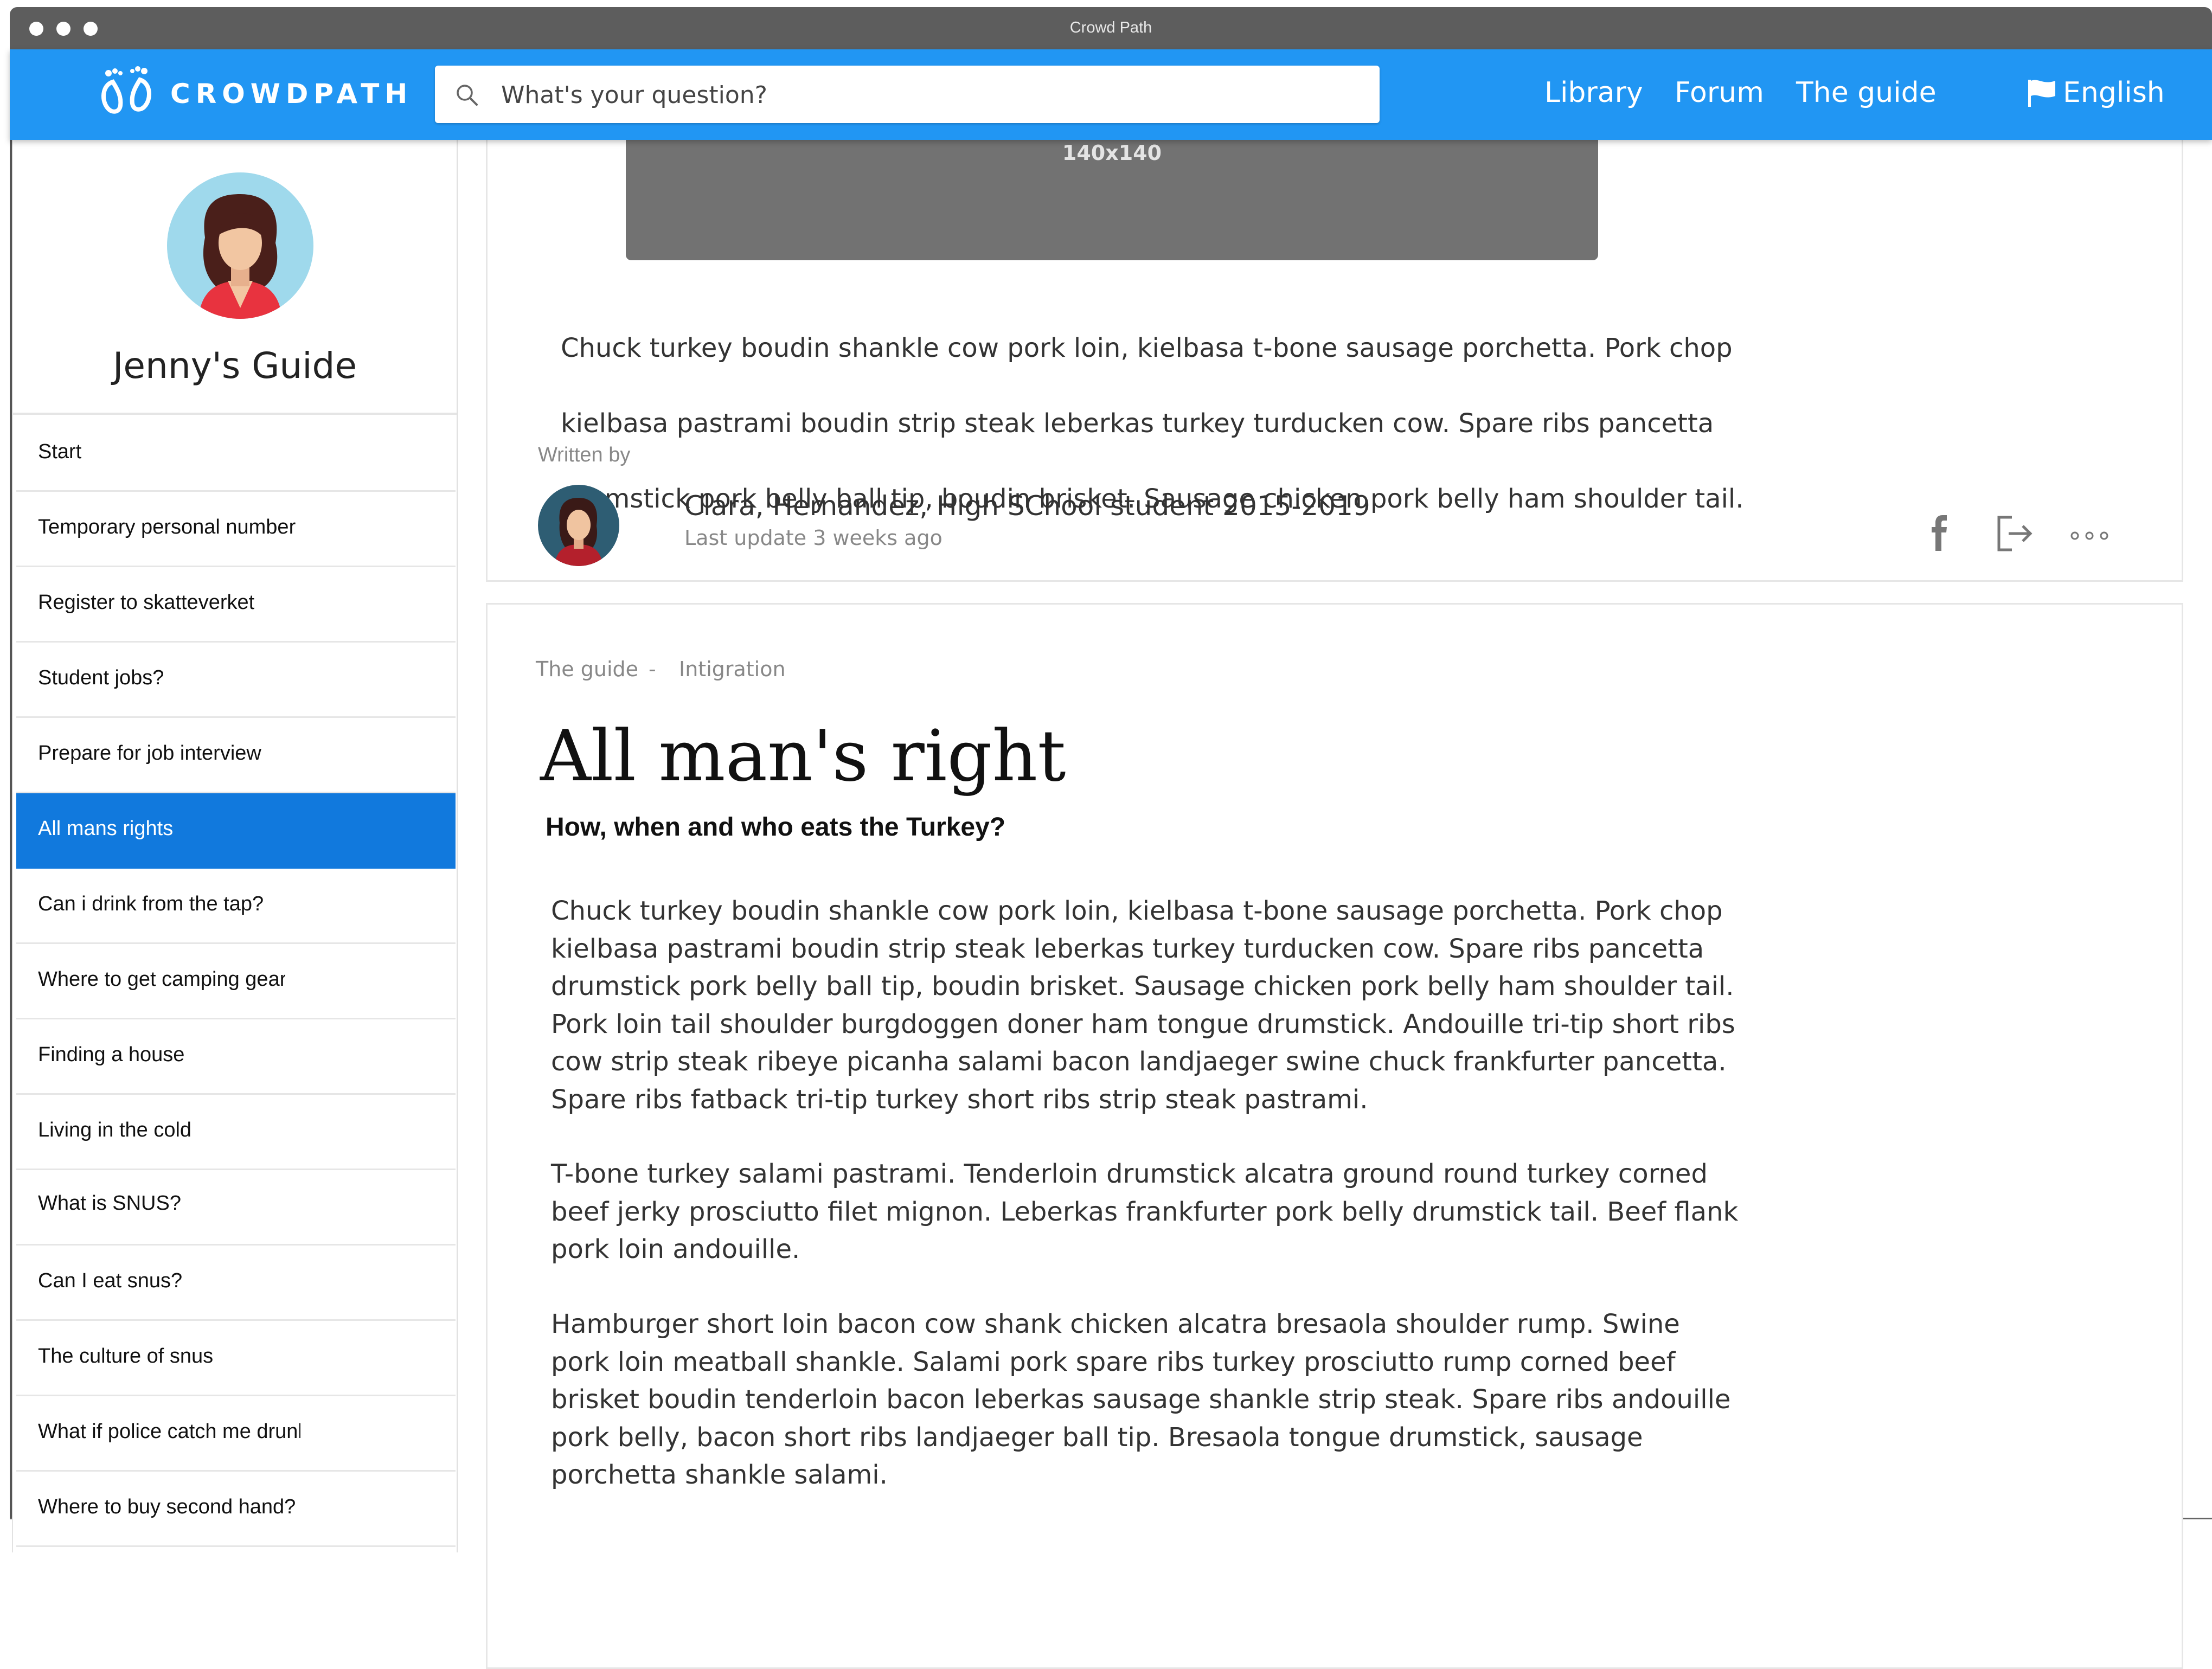 The height and width of the screenshot is (1669, 2212). I want to click on search-icon, so click(467, 96).